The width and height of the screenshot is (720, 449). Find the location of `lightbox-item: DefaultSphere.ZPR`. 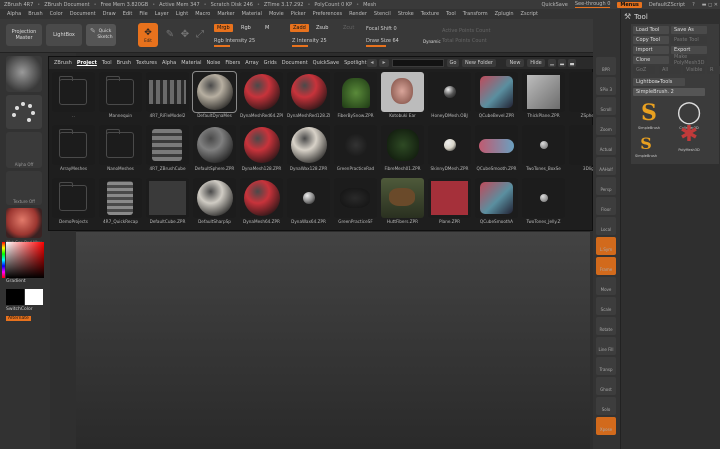

lightbox-item: DefaultSphere.ZPR is located at coordinates (214, 152).